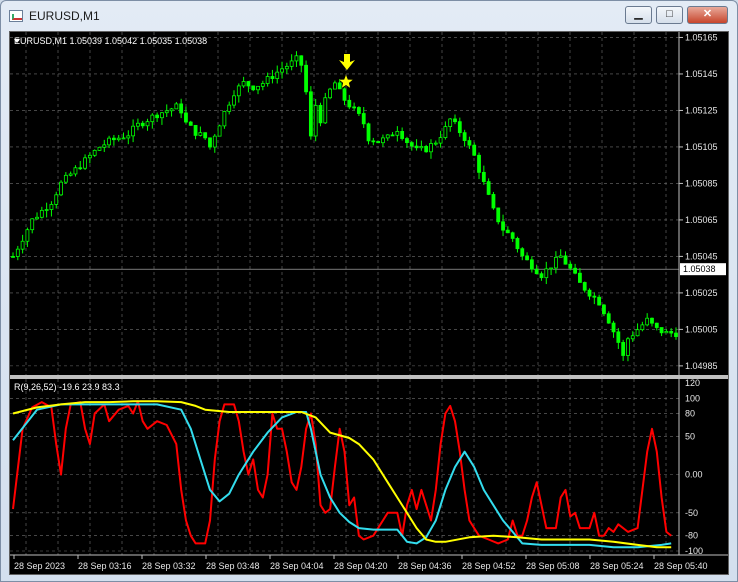 The image size is (738, 582). Describe the element at coordinates (692, 383) in the screenshot. I see `indicator-tick-label: 120` at that location.